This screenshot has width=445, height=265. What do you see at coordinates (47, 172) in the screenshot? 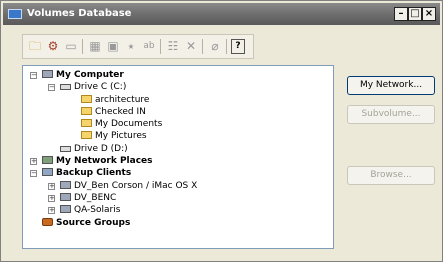
I see `backup-clients-icon` at bounding box center [47, 172].